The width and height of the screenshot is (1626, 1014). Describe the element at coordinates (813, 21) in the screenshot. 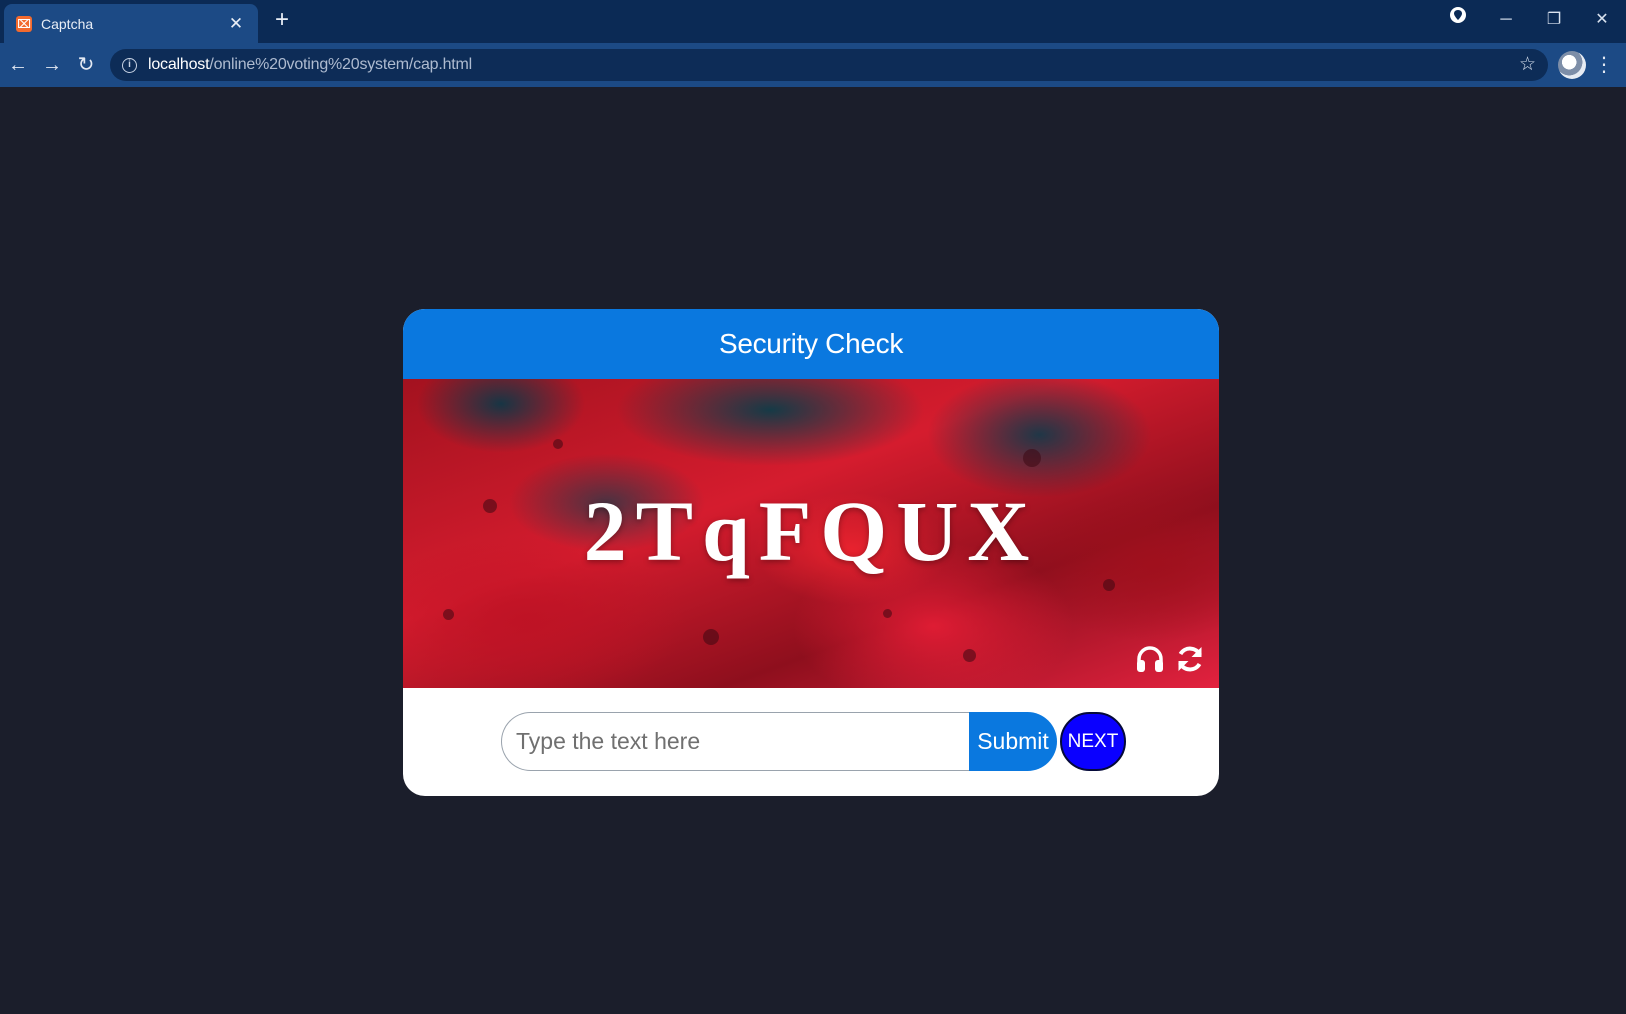

I see `browser-titlebar: ⌧ Captcha ✕ + ─ ❐ ✕` at that location.